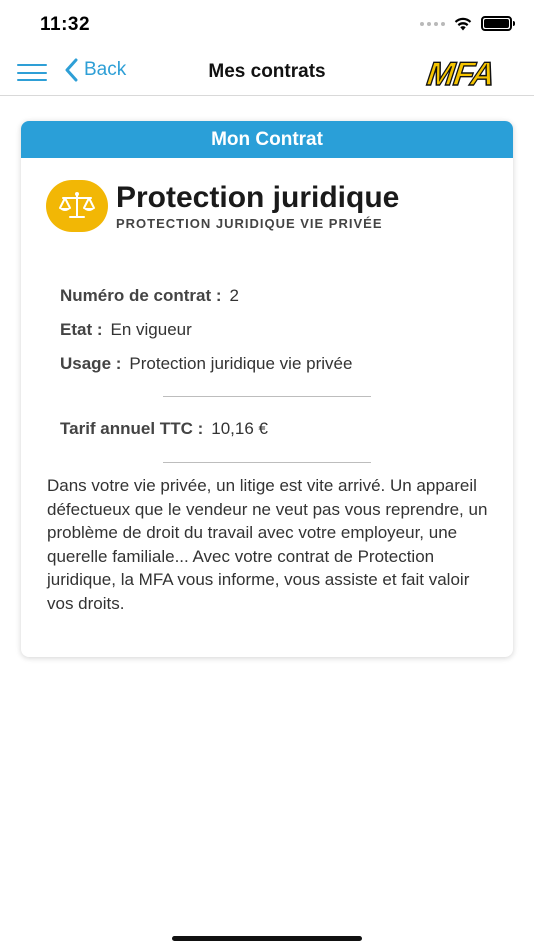 The width and height of the screenshot is (534, 950). I want to click on contract-number-row: Numéro de contrat : 2, so click(206, 302).